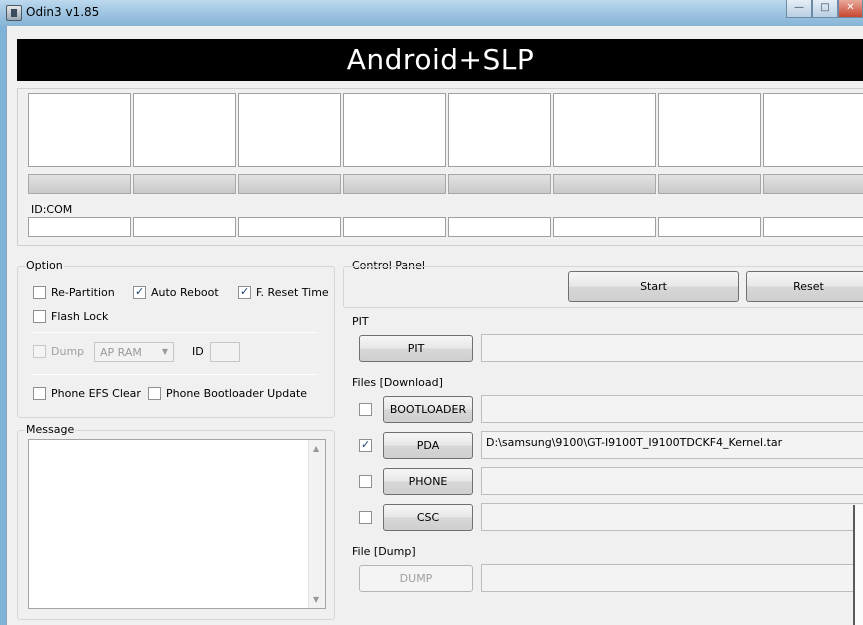 The image size is (863, 625). Describe the element at coordinates (799, 9) in the screenshot. I see `minimize-button: —` at that location.